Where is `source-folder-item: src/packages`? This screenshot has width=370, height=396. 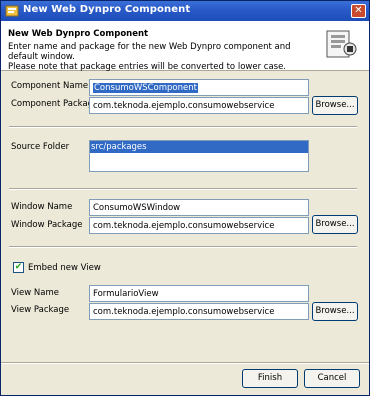
source-folder-item: src/packages is located at coordinates (199, 147).